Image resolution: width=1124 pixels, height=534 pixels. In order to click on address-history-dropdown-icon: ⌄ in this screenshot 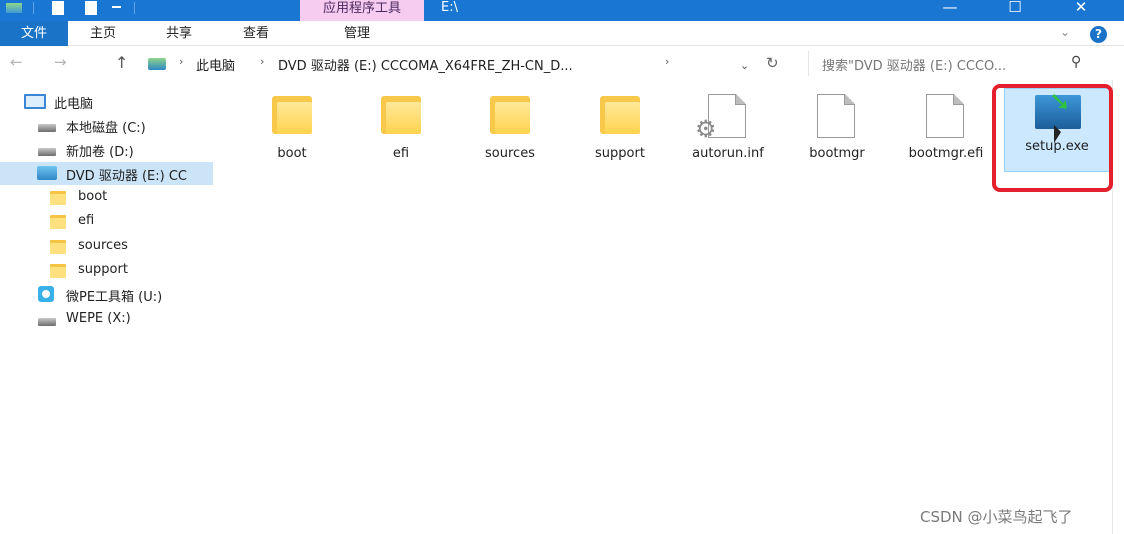, I will do `click(744, 65)`.